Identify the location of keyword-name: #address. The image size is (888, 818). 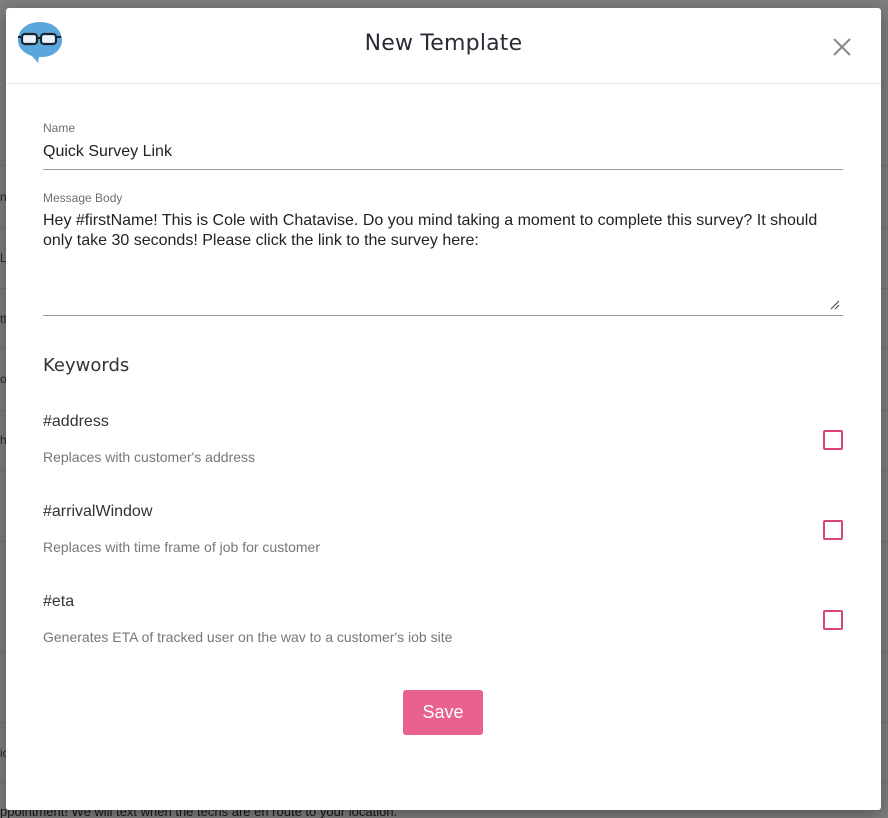
(76, 421).